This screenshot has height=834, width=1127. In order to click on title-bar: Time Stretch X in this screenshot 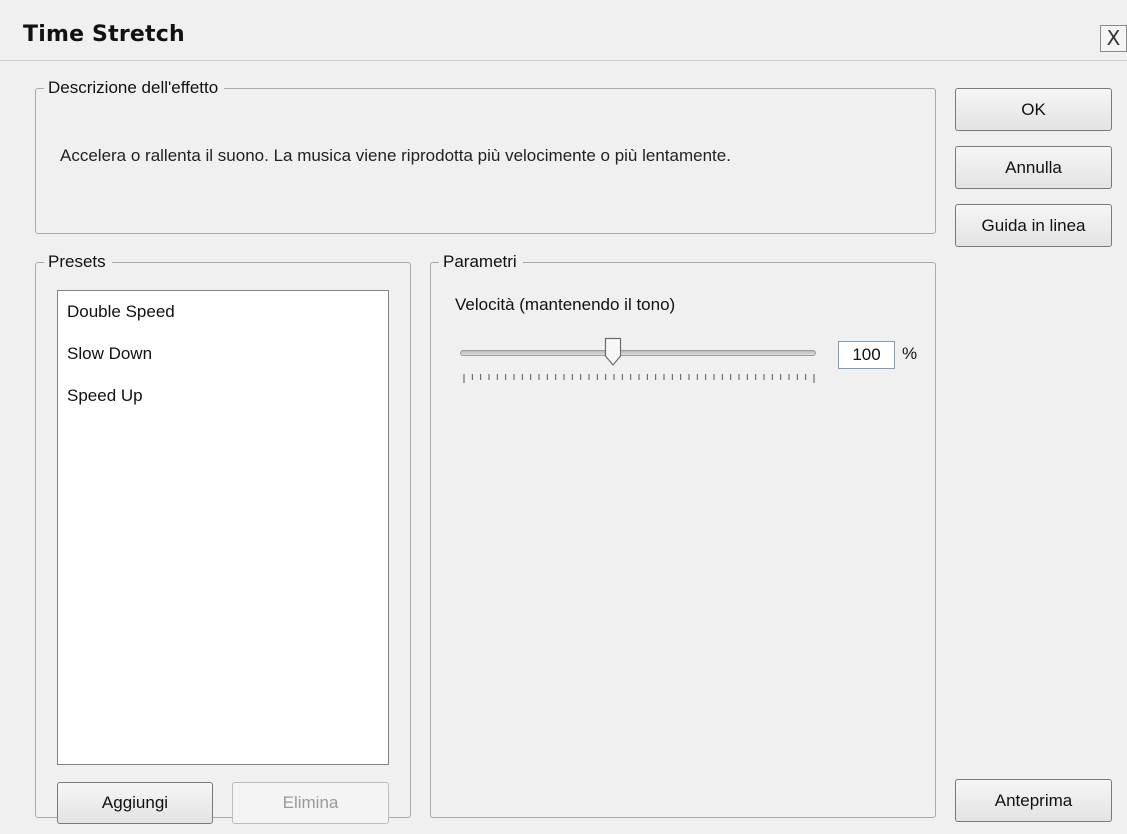, I will do `click(563, 30)`.